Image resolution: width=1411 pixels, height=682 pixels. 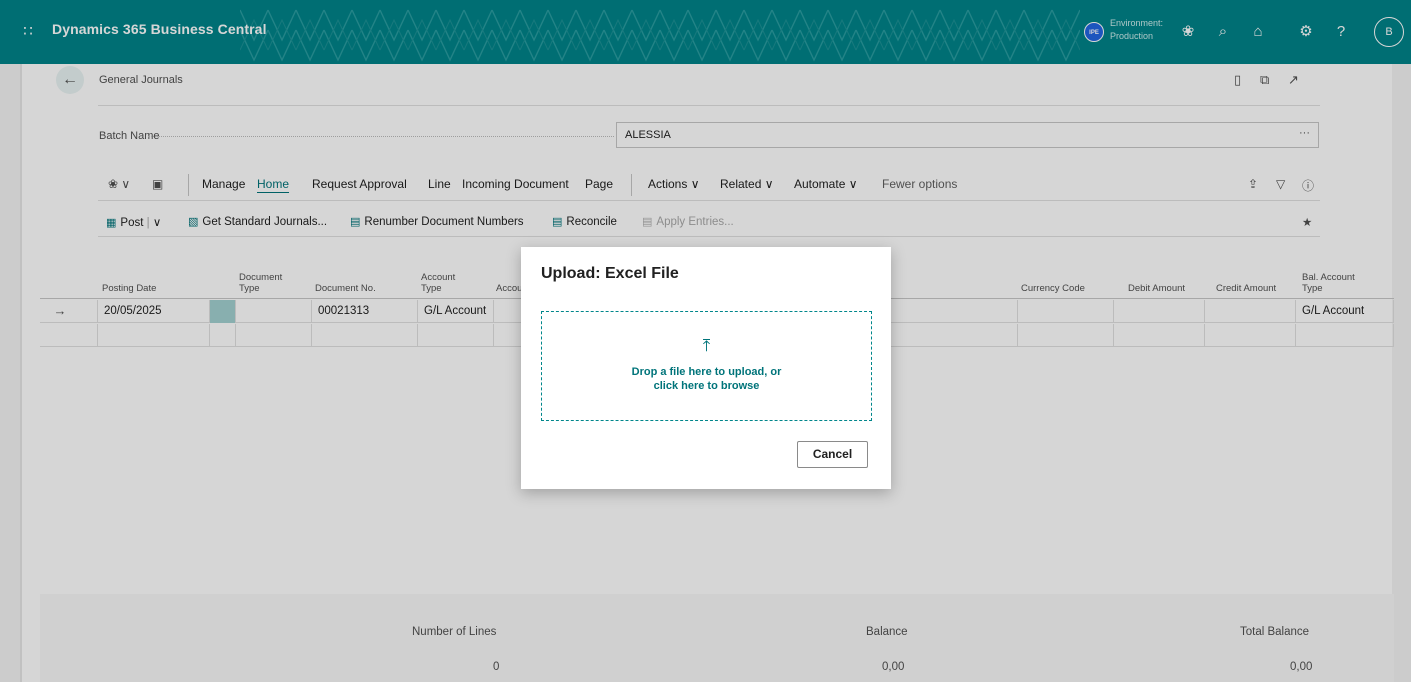 I want to click on cancel-button: Cancel, so click(x=832, y=454).